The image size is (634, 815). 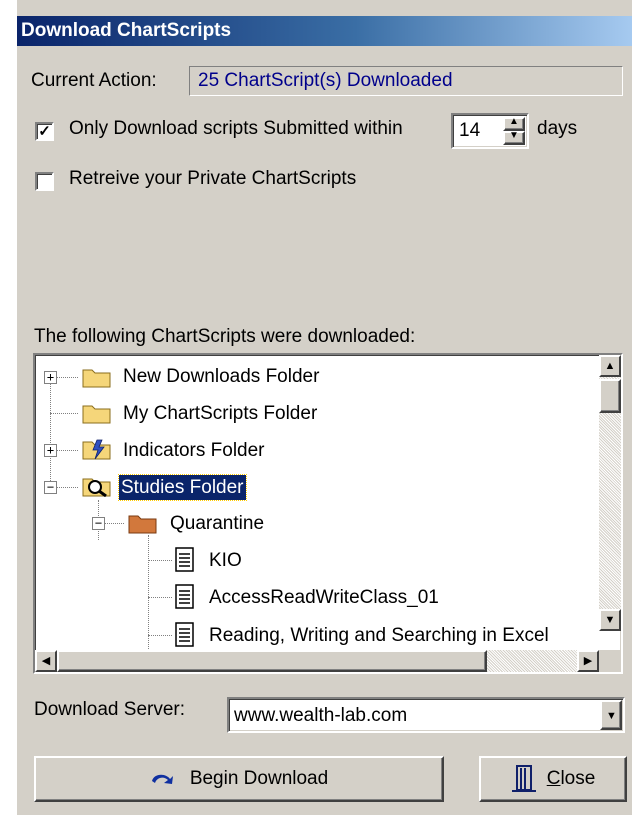 I want to click on download-server-label: Download Server:, so click(x=110, y=709).